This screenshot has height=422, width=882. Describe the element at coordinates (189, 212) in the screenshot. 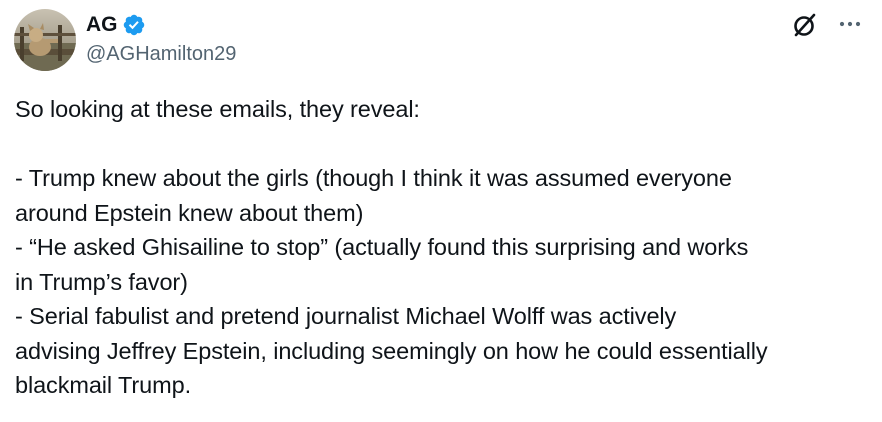

I see `tweet-text-line: around Epstein knew about them)` at that location.